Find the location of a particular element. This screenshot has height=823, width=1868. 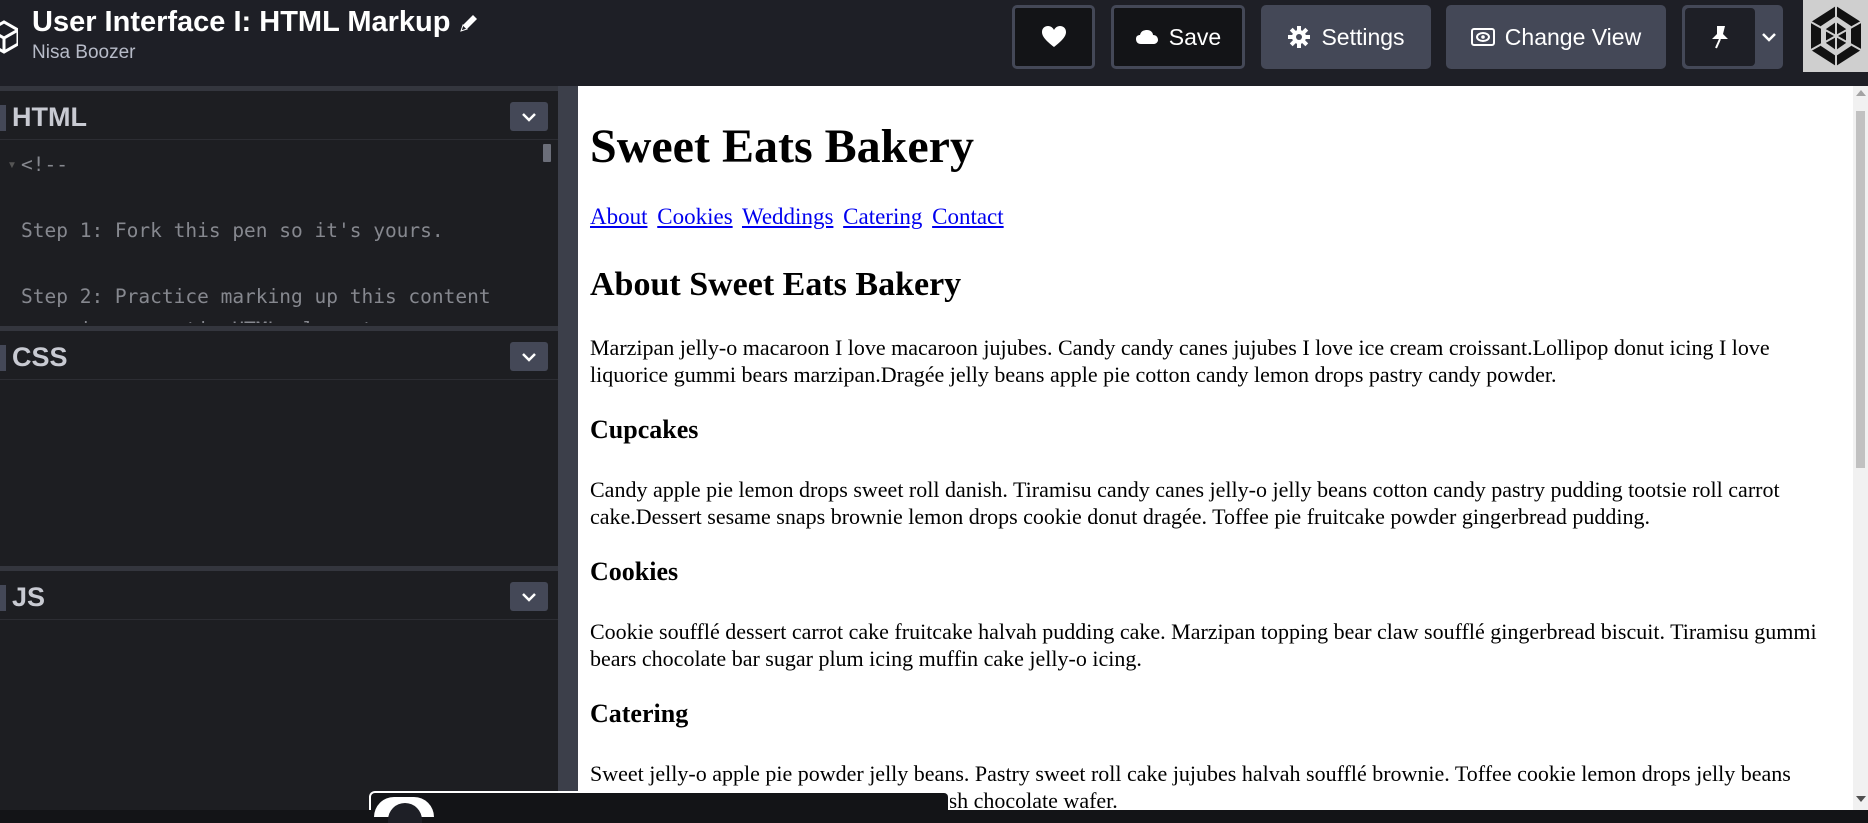

fold-caret-icon: ▼ is located at coordinates (12, 165).